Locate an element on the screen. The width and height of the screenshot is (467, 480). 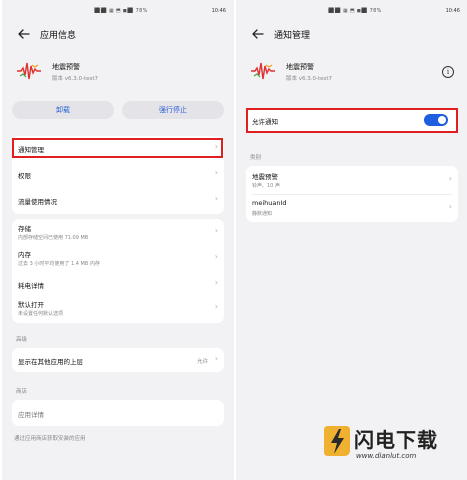
store-section-label: 商店 is located at coordinates (22, 392).